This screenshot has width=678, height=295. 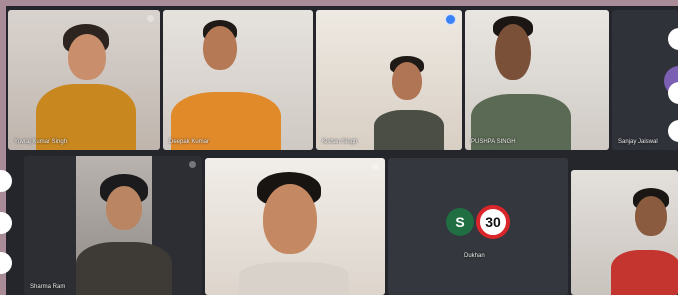 What do you see at coordinates (41, 142) in the screenshot?
I see `participant-name: Yuvraj Kumar Singh` at bounding box center [41, 142].